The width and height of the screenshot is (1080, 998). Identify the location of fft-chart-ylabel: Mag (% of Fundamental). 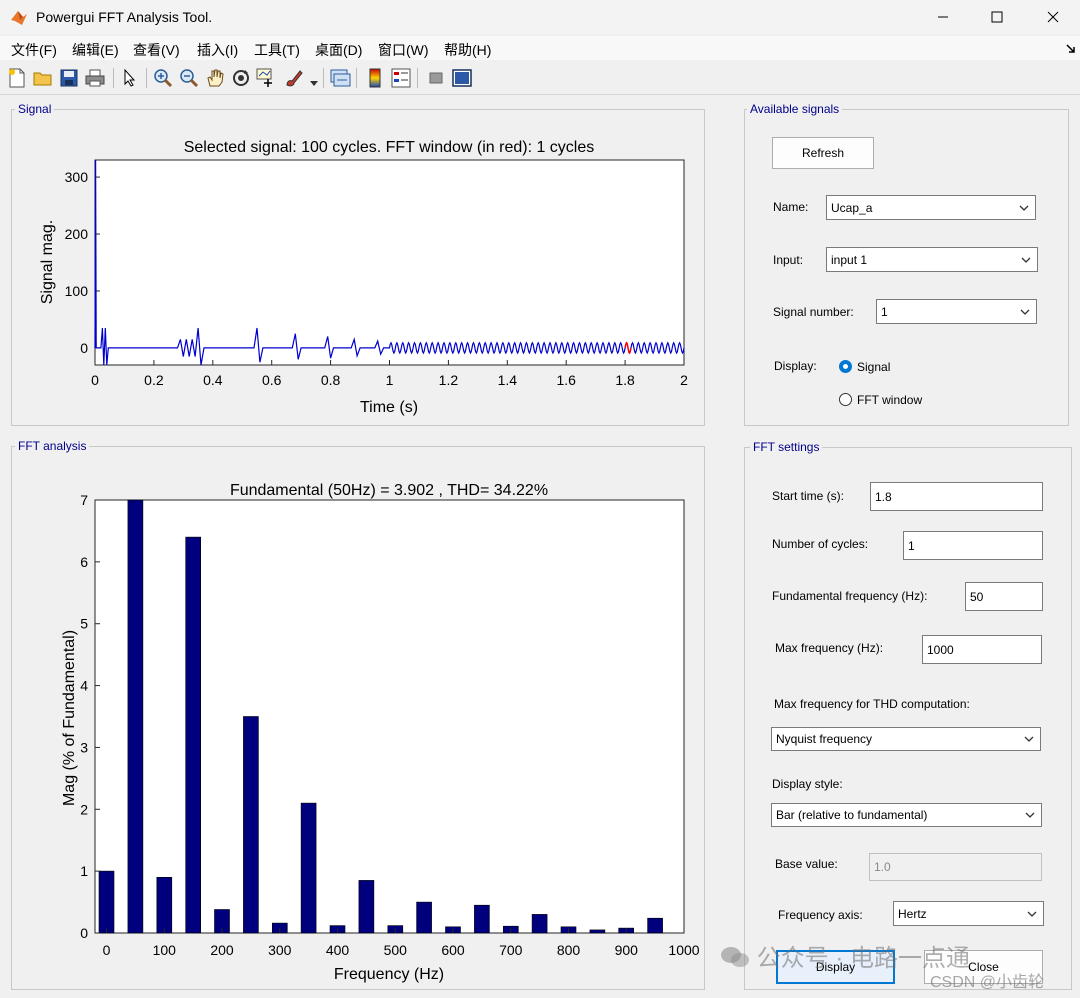
(69, 718).